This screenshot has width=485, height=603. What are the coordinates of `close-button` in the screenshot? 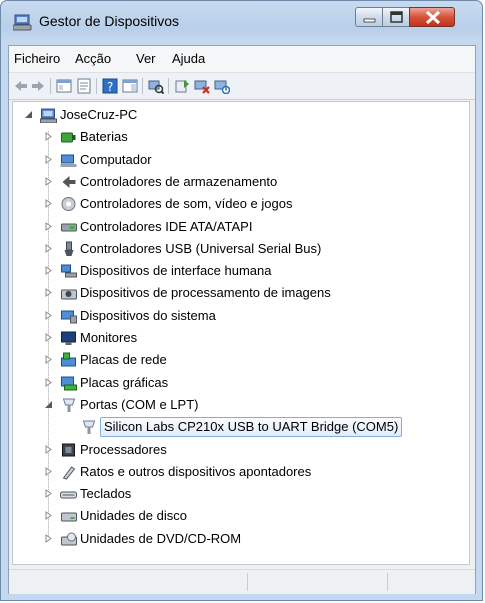 It's located at (432, 17).